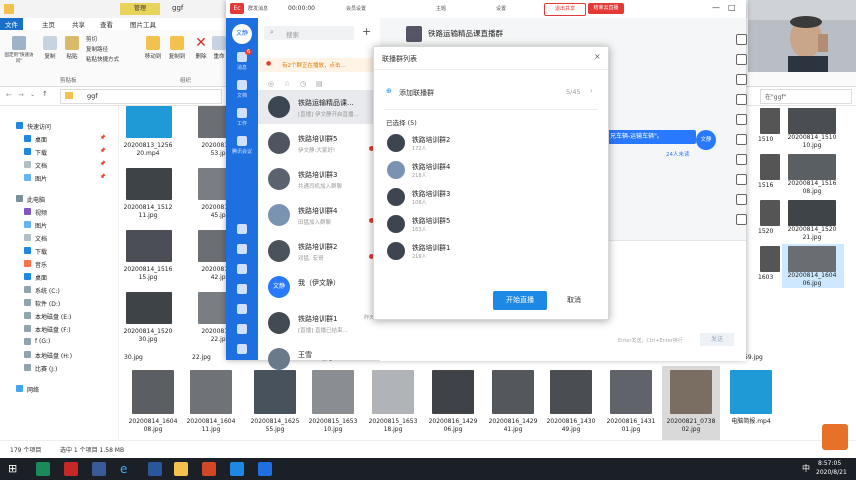 This screenshot has height=480, width=856. I want to click on folder-icon, so click(741, 79).